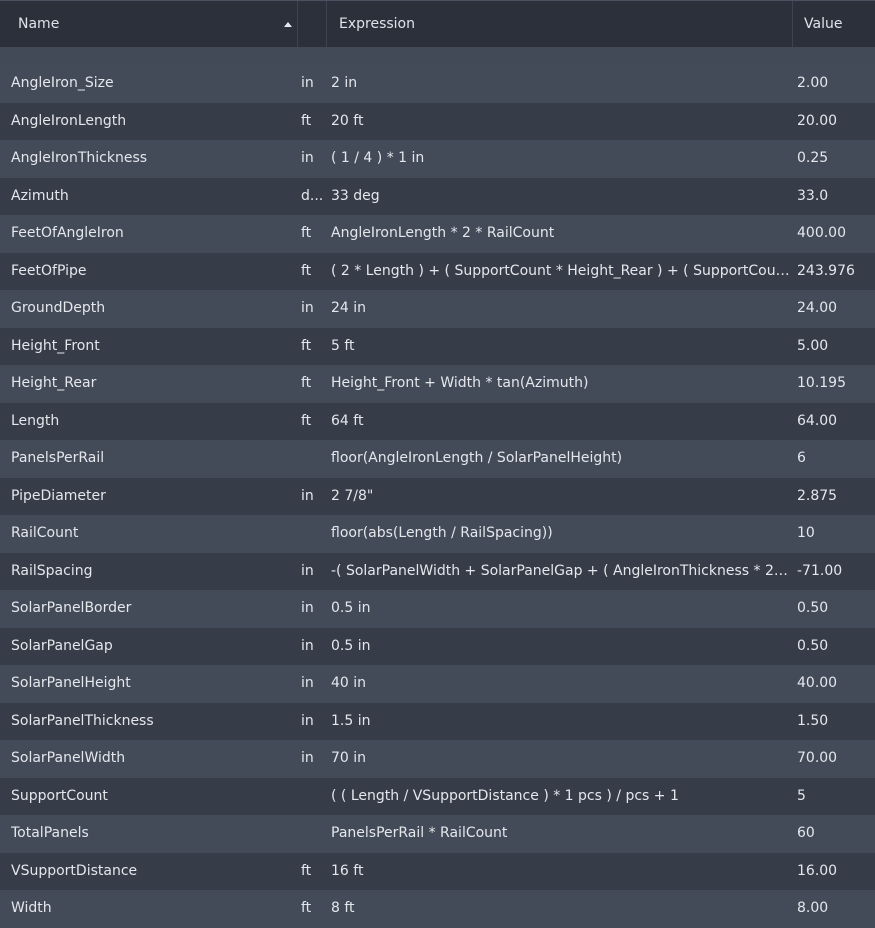 The width and height of the screenshot is (875, 928). What do you see at coordinates (560, 834) in the screenshot?
I see `parameter-expression: PanelsPerRail * RailCount` at bounding box center [560, 834].